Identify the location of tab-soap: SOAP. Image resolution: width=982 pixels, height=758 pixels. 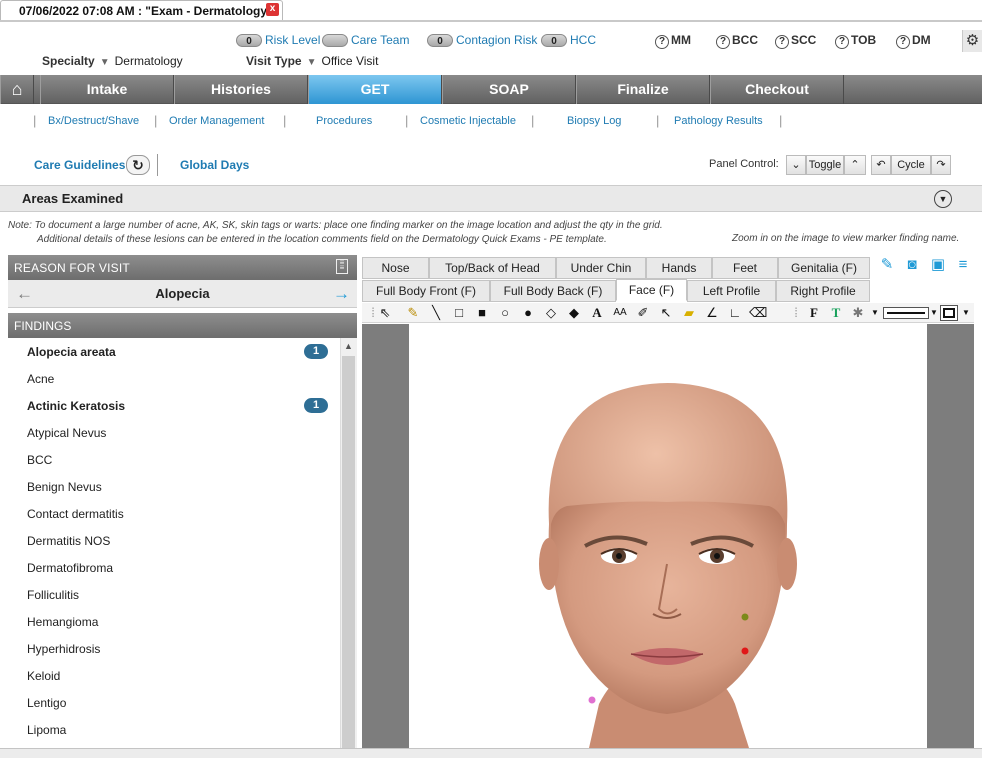
(509, 89).